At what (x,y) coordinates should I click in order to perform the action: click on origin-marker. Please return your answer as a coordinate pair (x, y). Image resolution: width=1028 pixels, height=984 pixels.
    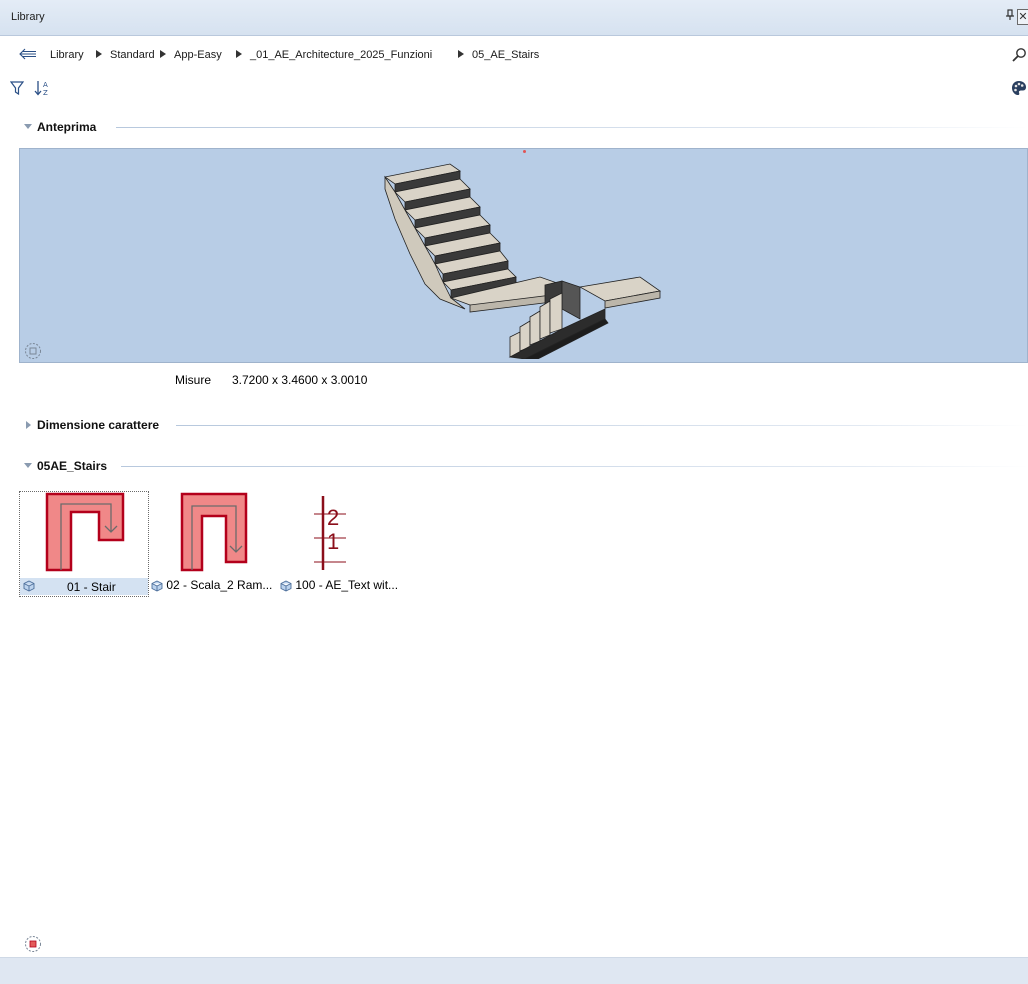
    Looking at the image, I should click on (524, 151).